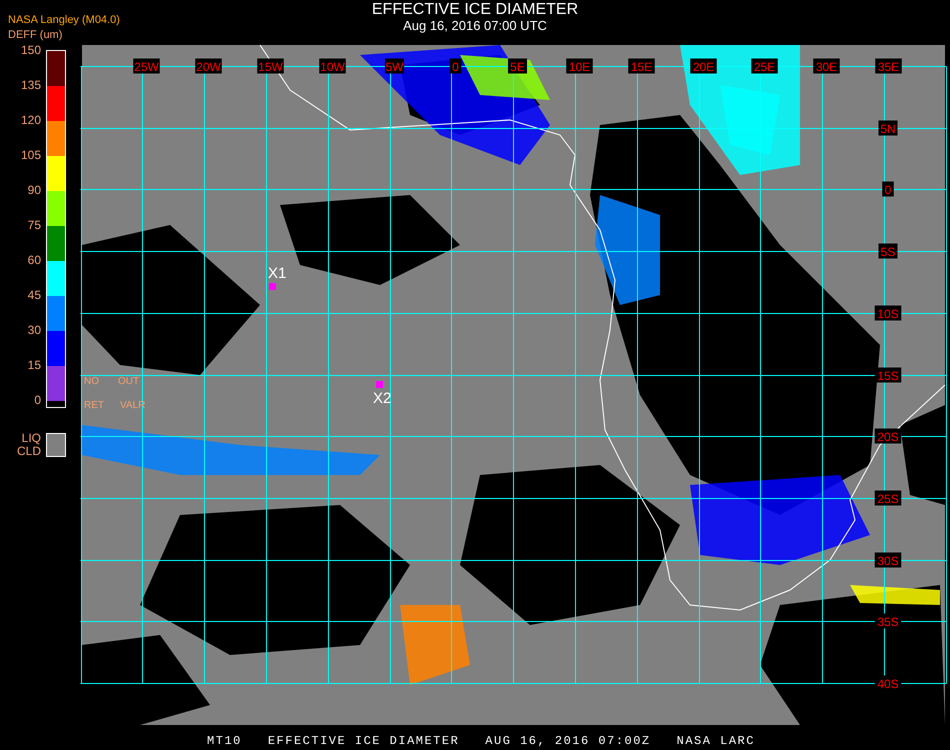 The image size is (950, 750). Describe the element at coordinates (394, 66) in the screenshot. I see `longitude-label: 5W` at that location.